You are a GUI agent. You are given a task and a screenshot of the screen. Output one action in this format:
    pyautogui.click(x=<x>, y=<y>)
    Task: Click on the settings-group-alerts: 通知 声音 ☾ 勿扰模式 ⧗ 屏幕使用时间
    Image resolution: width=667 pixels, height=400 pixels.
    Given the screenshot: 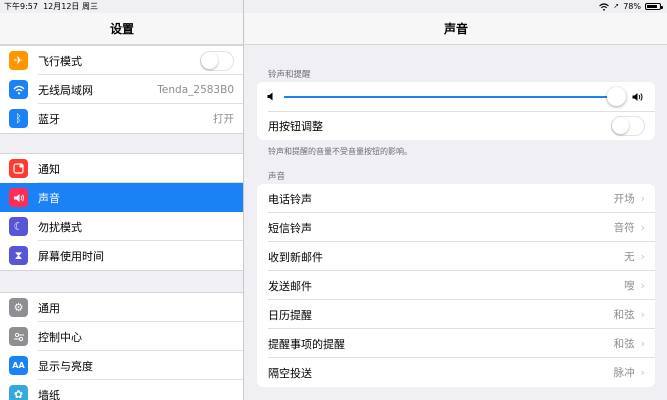 What is the action you would take?
    pyautogui.click(x=121, y=212)
    